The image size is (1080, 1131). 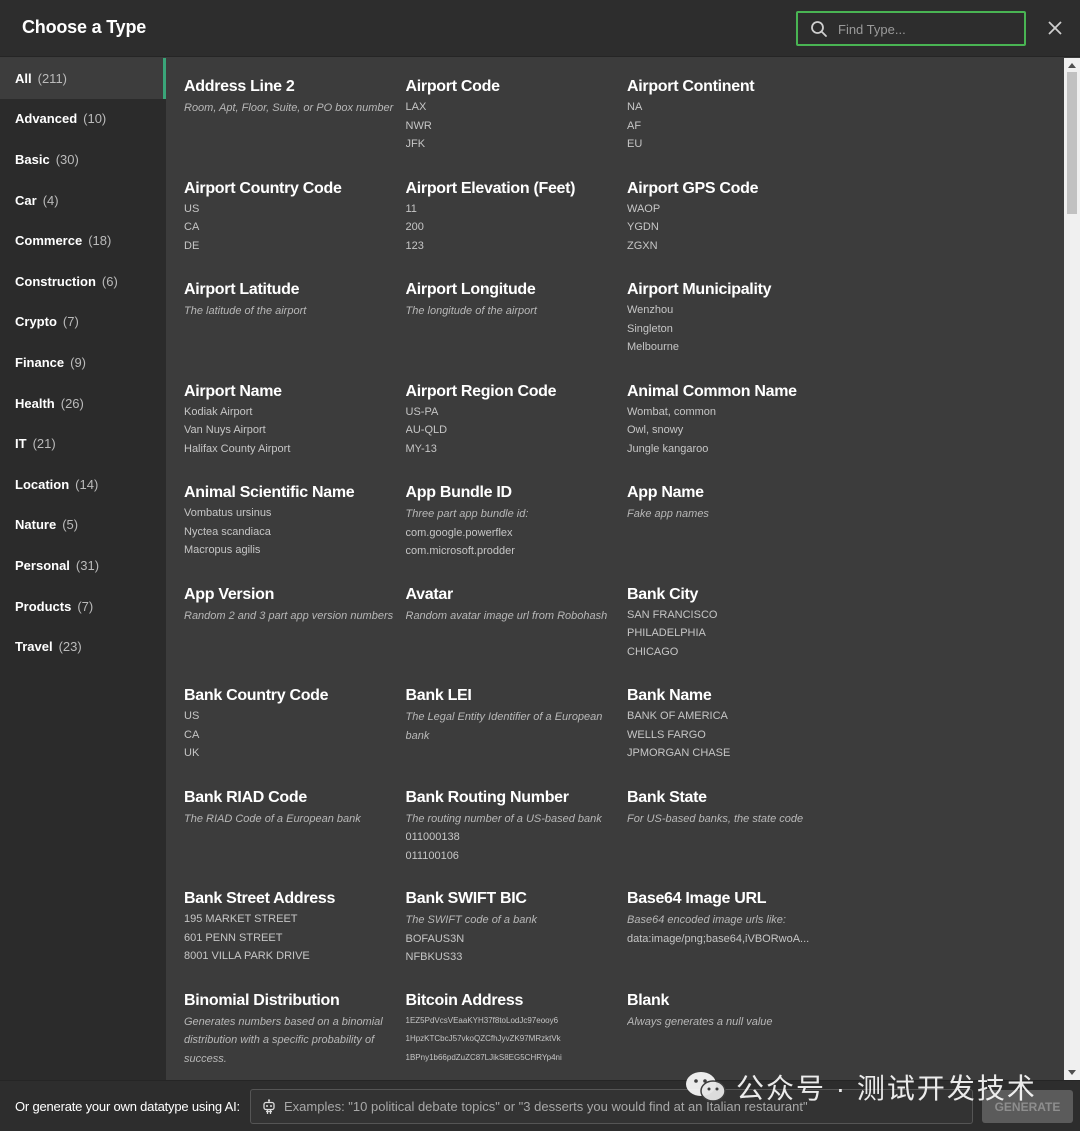 What do you see at coordinates (192, 208) in the screenshot?
I see `type-example: US` at bounding box center [192, 208].